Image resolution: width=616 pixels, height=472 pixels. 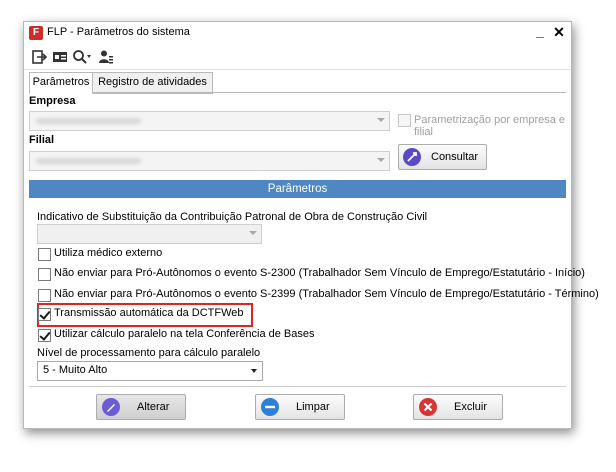 What do you see at coordinates (149, 313) in the screenshot?
I see `checkbox-dctfweb-label: Transmissão automática da DCTFWeb` at bounding box center [149, 313].